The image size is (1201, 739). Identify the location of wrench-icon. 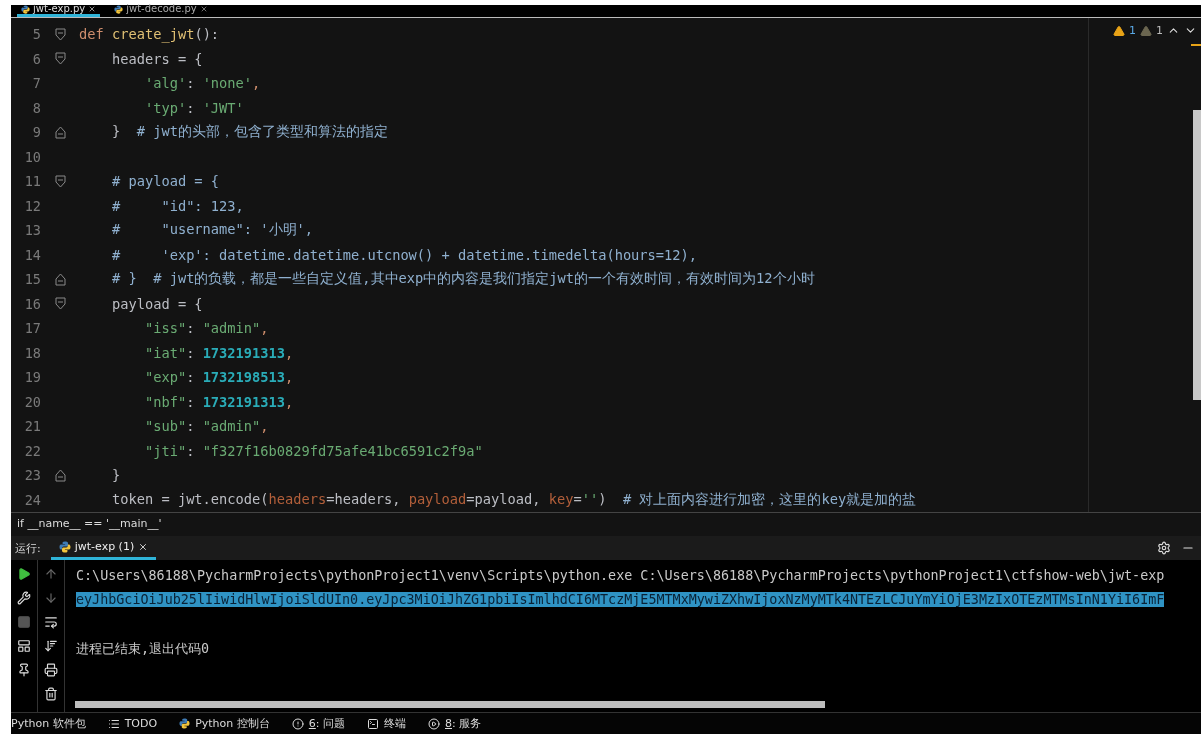
(24, 598).